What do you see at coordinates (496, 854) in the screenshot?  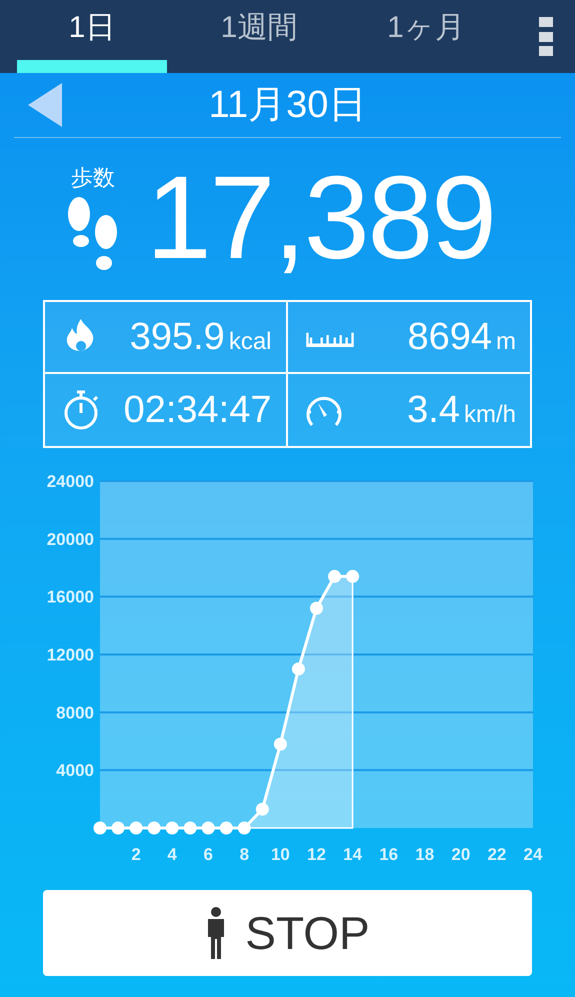 I see `x-tick-label: 22` at bounding box center [496, 854].